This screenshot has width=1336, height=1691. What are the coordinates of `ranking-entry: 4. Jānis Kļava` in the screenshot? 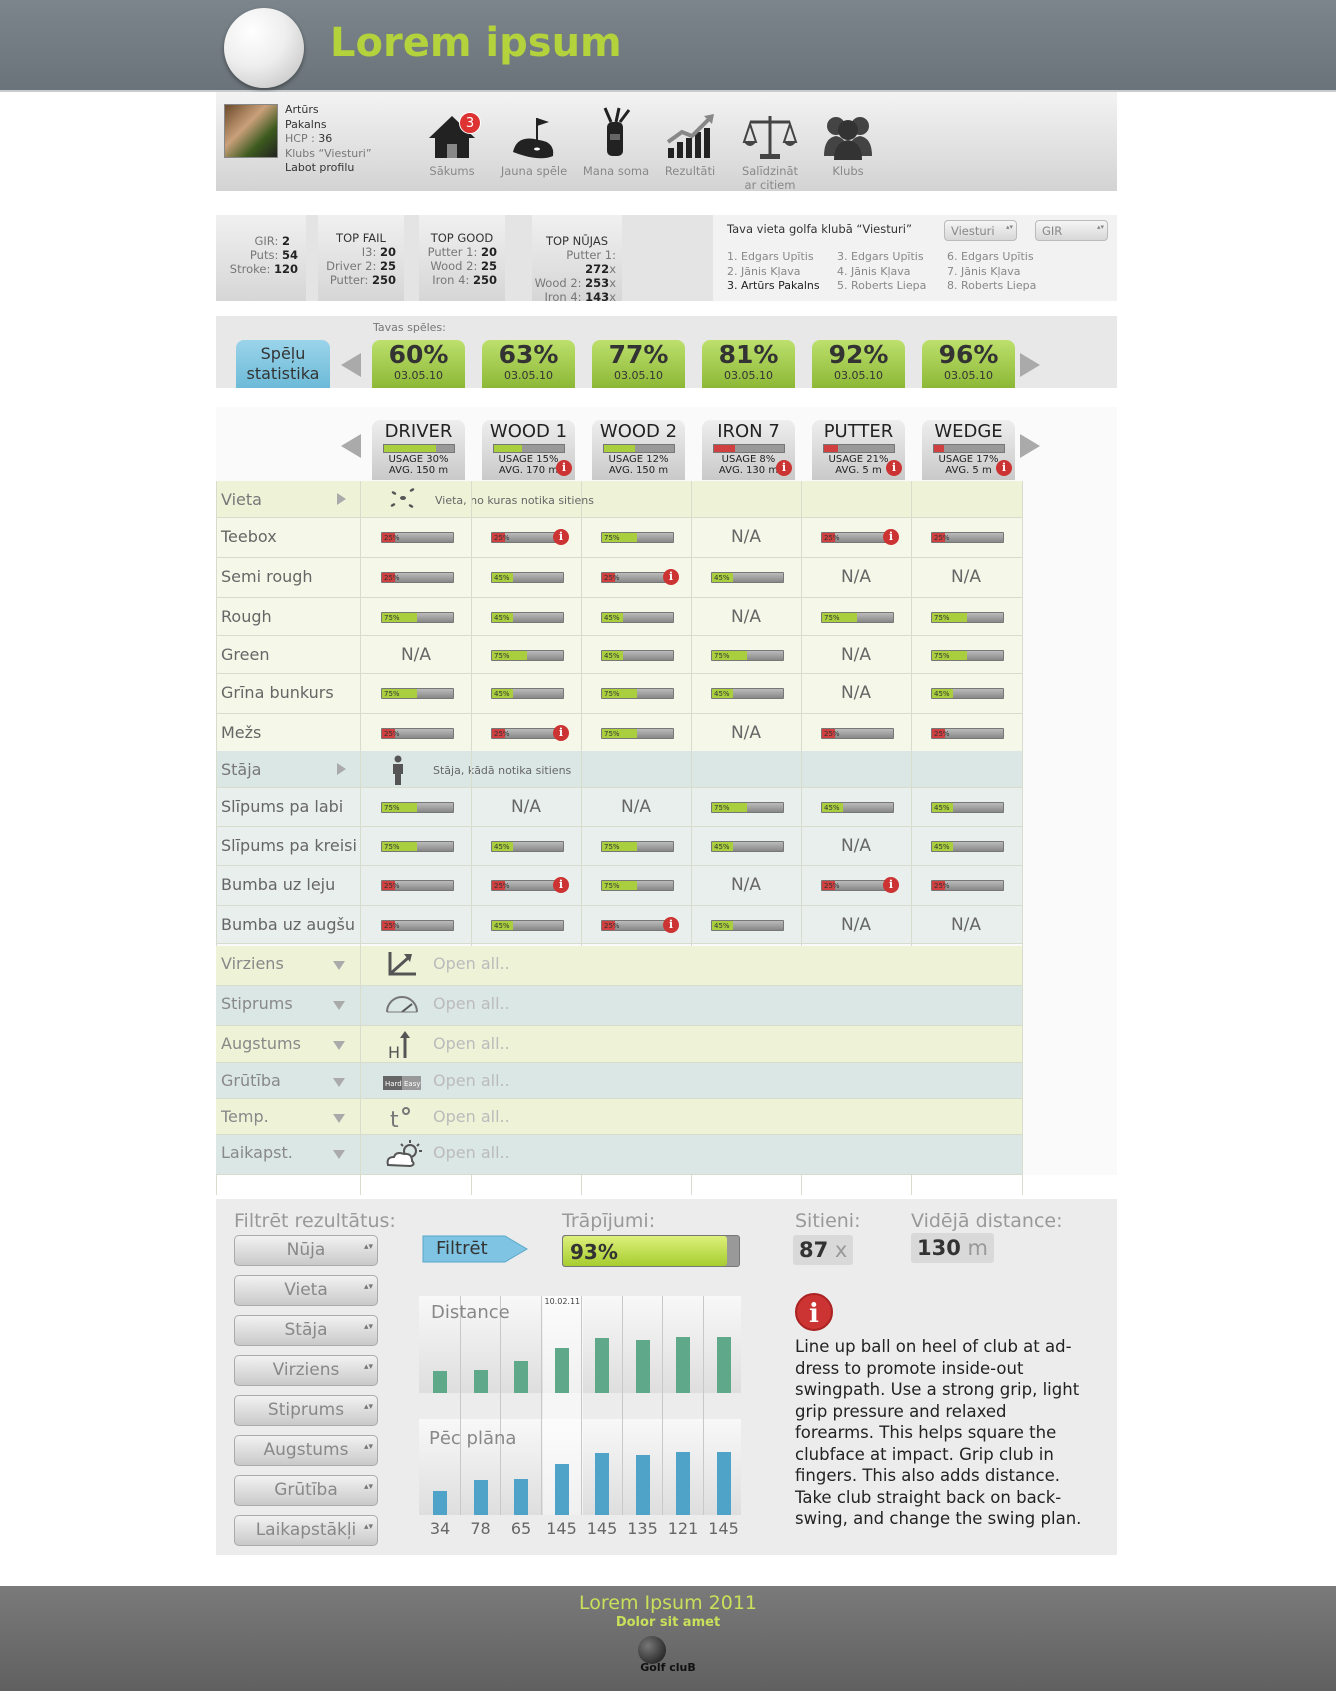 It's located at (881, 272).